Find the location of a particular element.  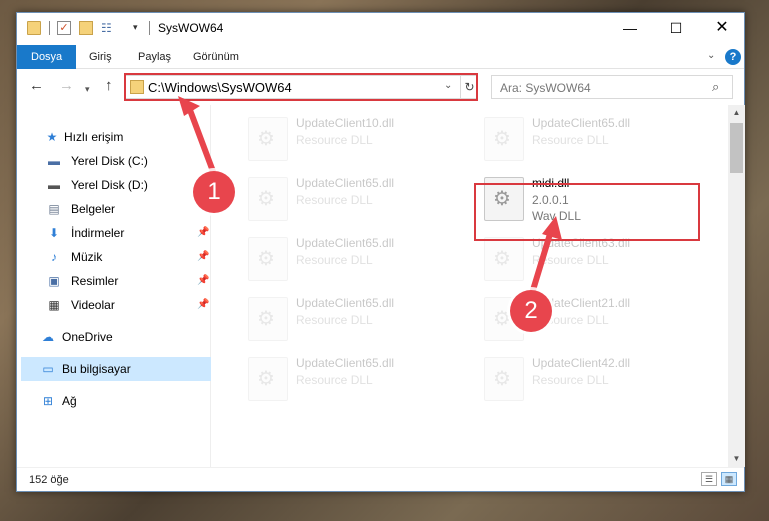

properties-check-icon: ✓ is located at coordinates (64, 28).